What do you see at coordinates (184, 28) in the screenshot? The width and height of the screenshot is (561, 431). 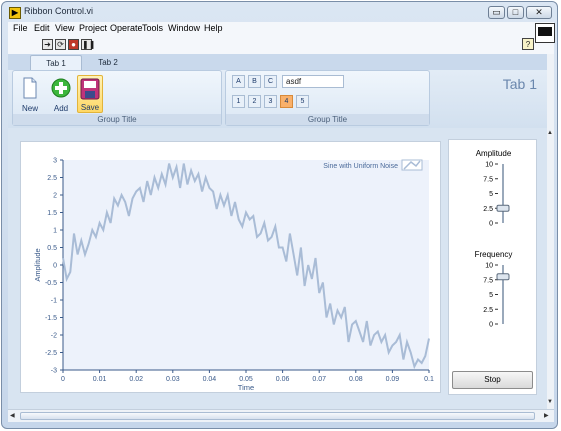 I see `menu-window: Window` at bounding box center [184, 28].